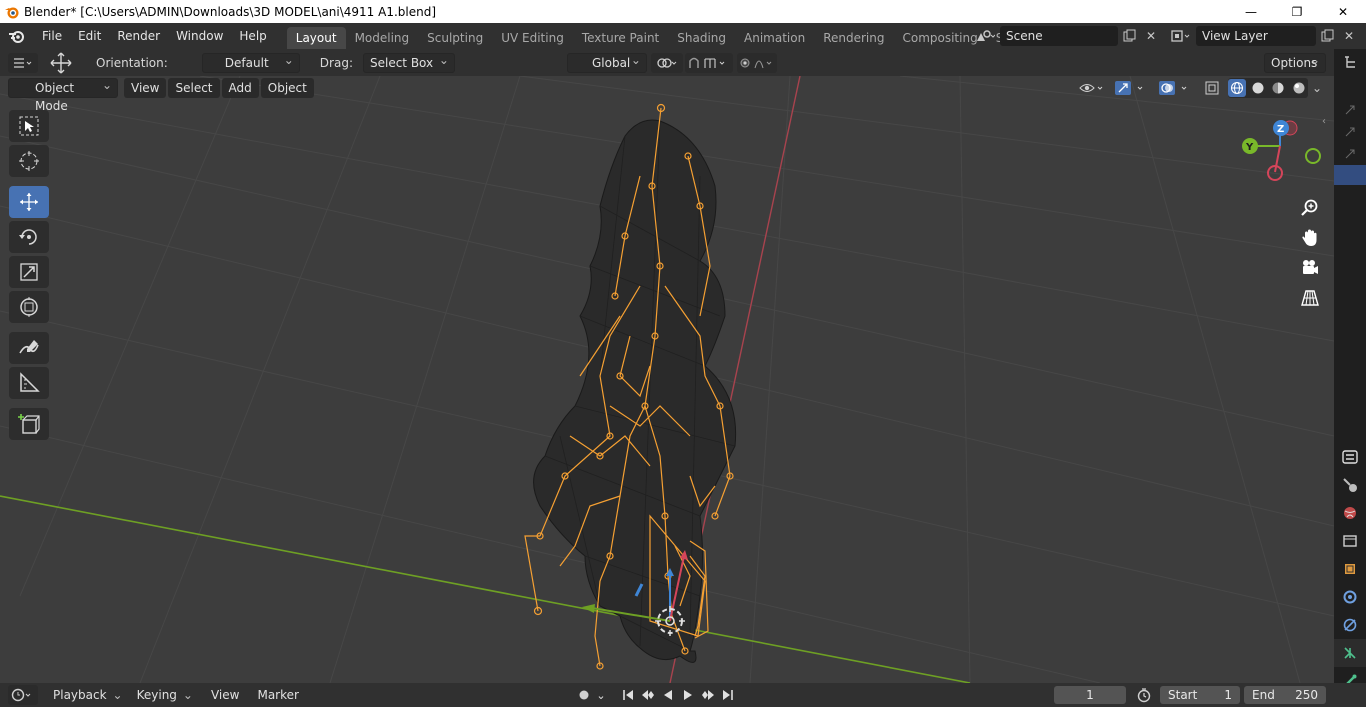  What do you see at coordinates (1165, 36) in the screenshot?
I see `scene-selector: Scene ✕ View Layer ✕` at bounding box center [1165, 36].